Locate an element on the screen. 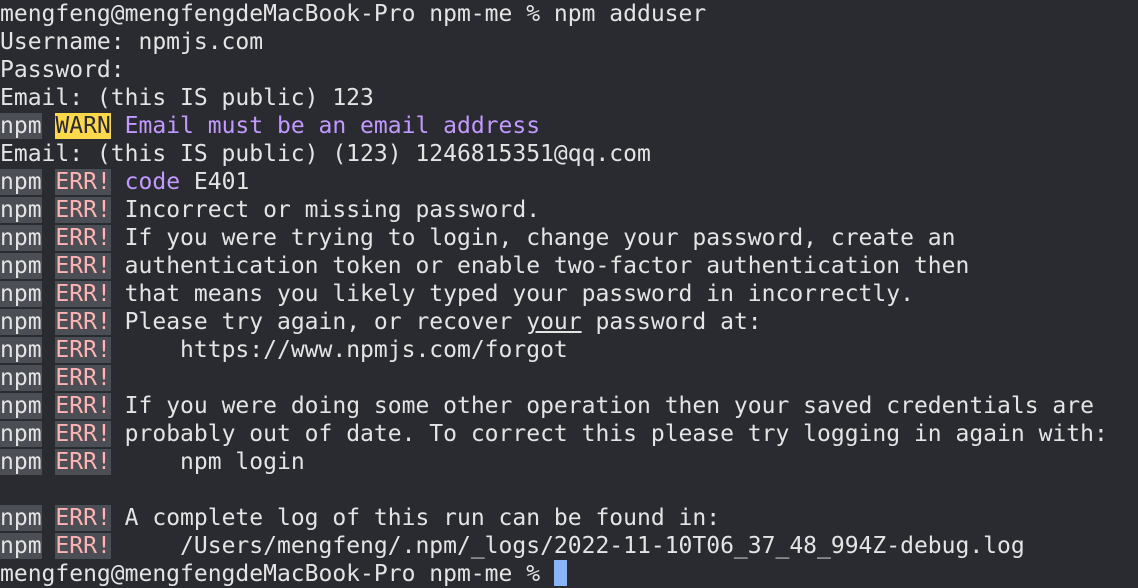 Image resolution: width=1138 pixels, height=588 pixels. warn-line: npm WARN Email must be an email address is located at coordinates (569, 126).